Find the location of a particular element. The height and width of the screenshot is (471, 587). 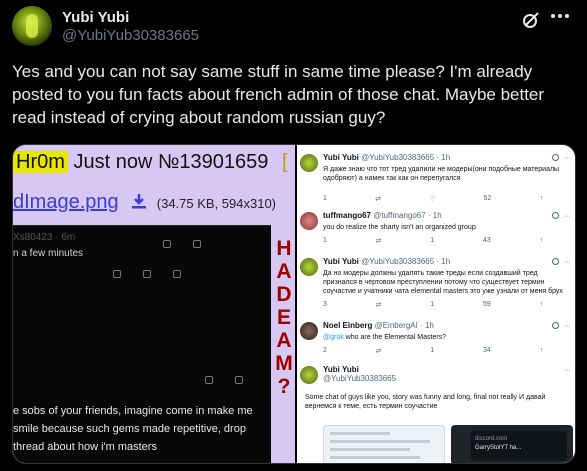

preview-domain: discord.com is located at coordinates (491, 439).